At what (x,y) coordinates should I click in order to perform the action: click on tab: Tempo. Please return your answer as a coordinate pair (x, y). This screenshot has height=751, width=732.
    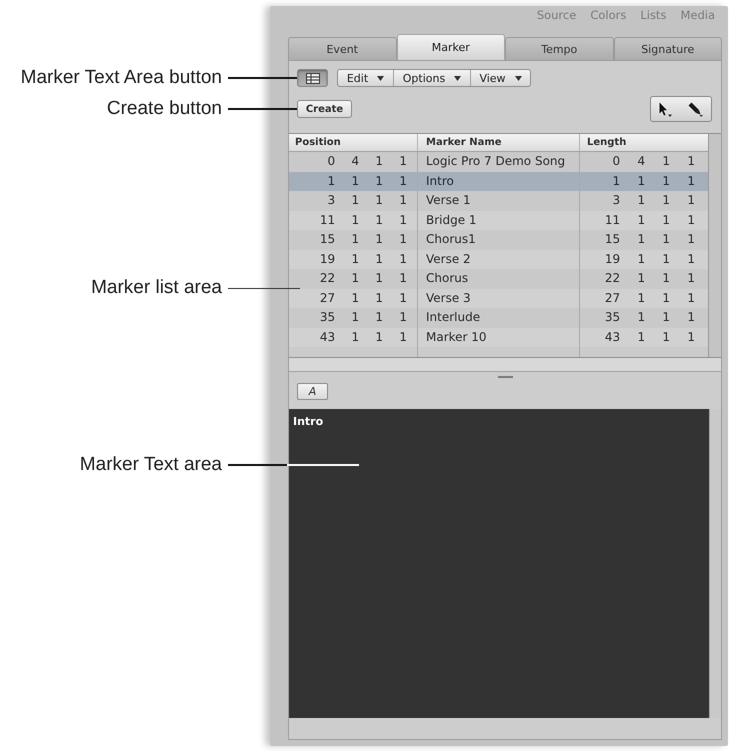
    Looking at the image, I should click on (559, 48).